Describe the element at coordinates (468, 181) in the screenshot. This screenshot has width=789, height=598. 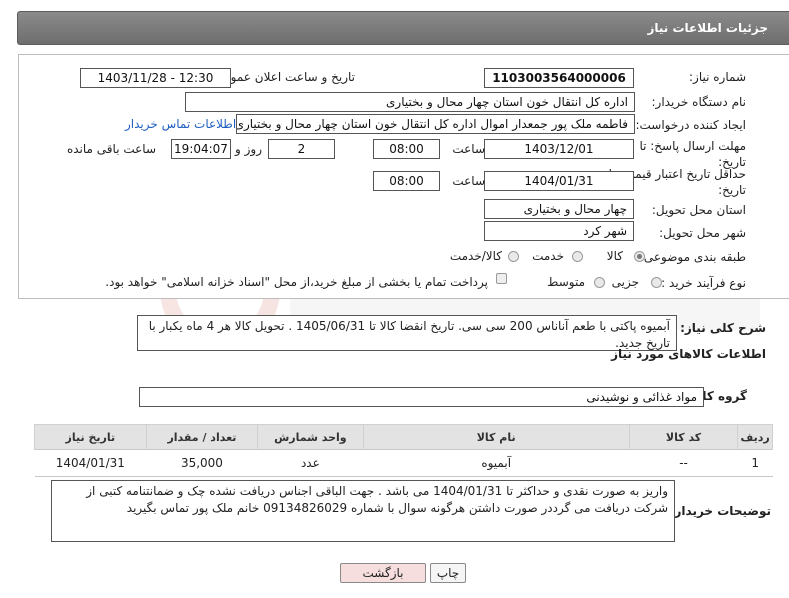
I see `validity-time-label: ساعت` at that location.